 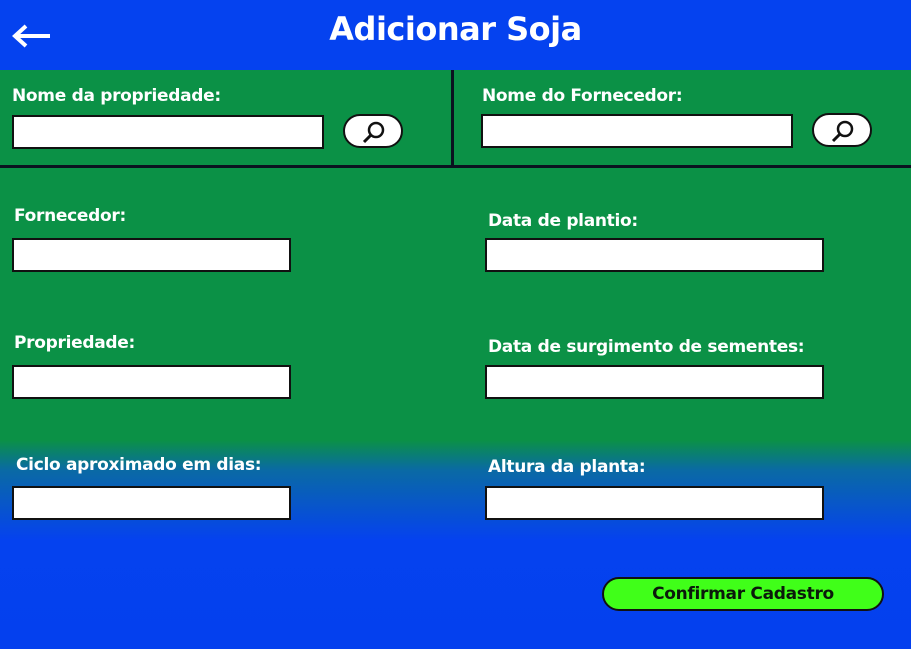 I want to click on search-fornecedor-label: Nome do Fornecedor:, so click(x=582, y=96).